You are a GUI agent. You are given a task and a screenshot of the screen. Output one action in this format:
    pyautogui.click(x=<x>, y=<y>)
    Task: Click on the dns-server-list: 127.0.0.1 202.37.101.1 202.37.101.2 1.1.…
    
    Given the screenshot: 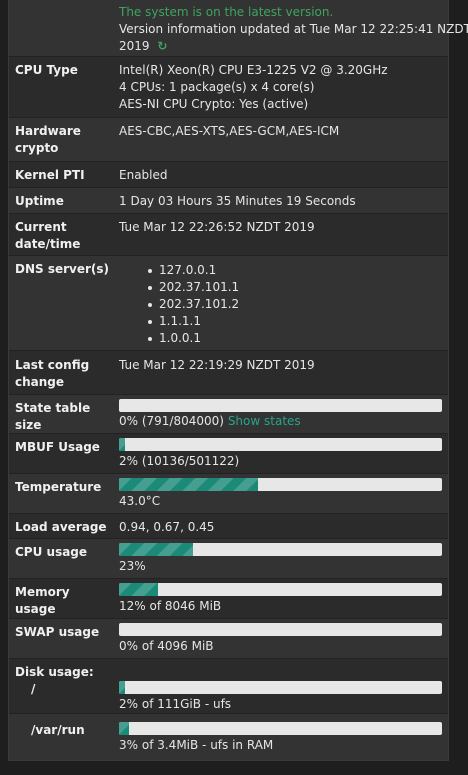 What is the action you would take?
    pyautogui.click(x=280, y=304)
    